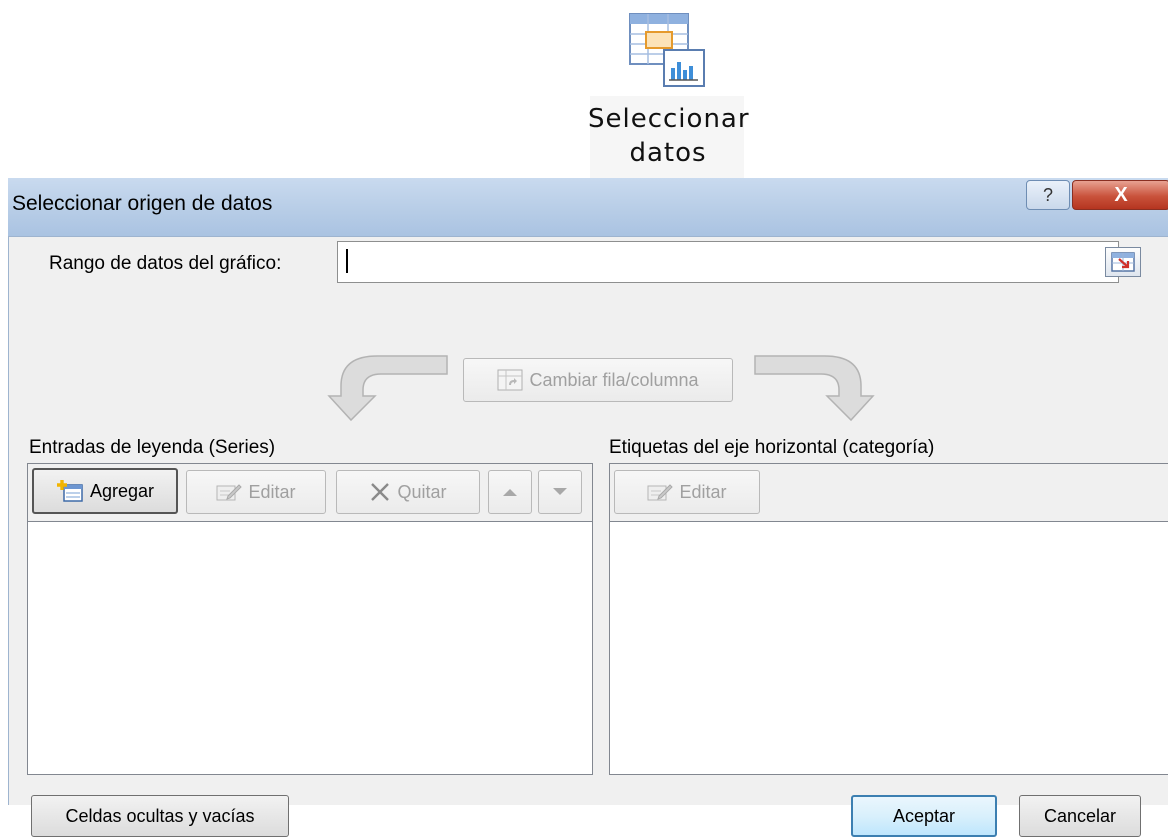  Describe the element at coordinates (772, 447) in the screenshot. I see `categories-heading: Etiquetas del eje horizontal (categoría)` at that location.